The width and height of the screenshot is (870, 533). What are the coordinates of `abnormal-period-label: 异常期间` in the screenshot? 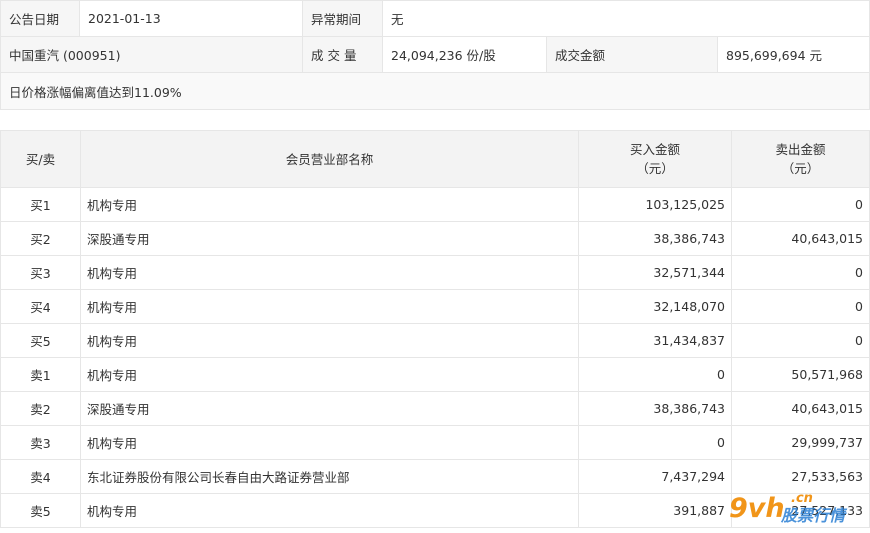 It's located at (342, 18).